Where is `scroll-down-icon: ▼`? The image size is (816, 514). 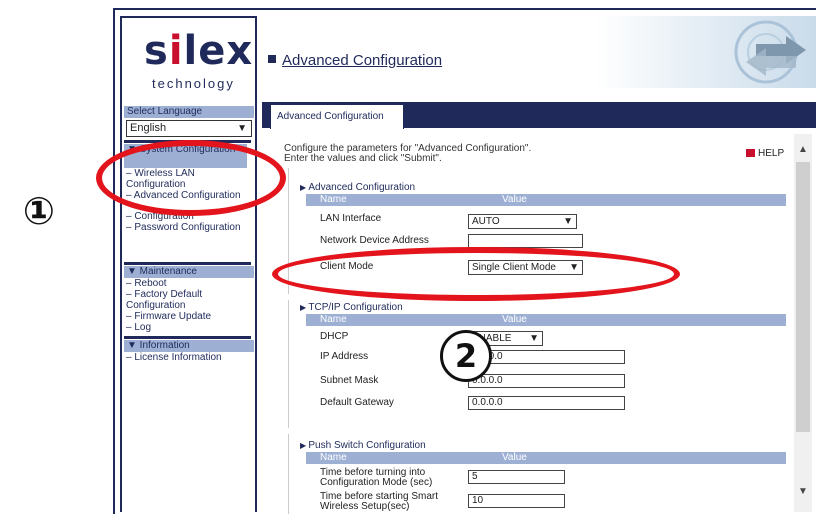 scroll-down-icon: ▼ is located at coordinates (803, 491).